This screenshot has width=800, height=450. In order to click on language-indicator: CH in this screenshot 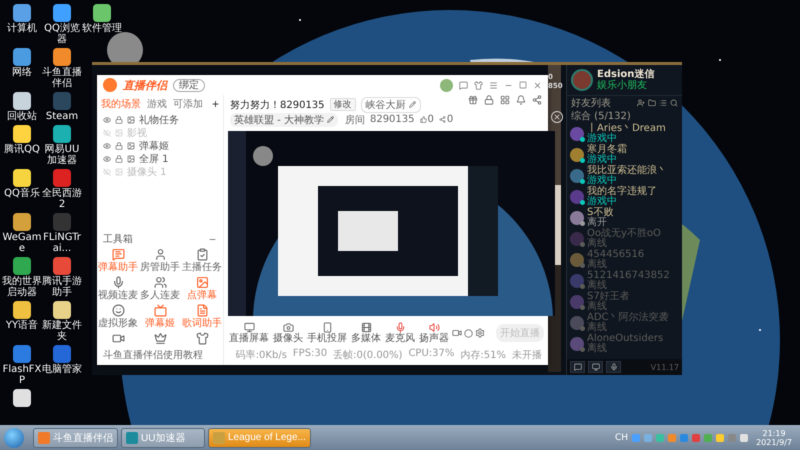, I will do `click(621, 437)`.